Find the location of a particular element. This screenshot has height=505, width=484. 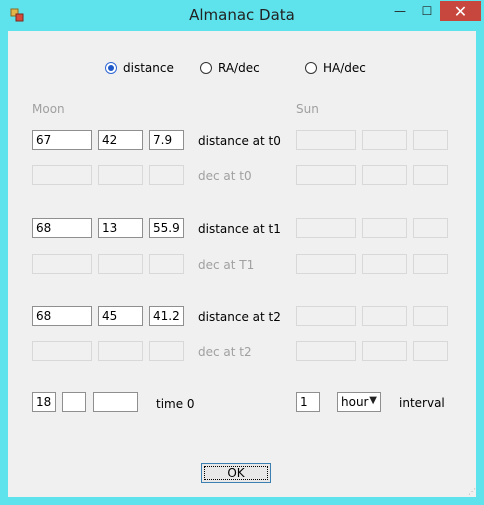

moon-dec-t0-min-input is located at coordinates (120, 175).